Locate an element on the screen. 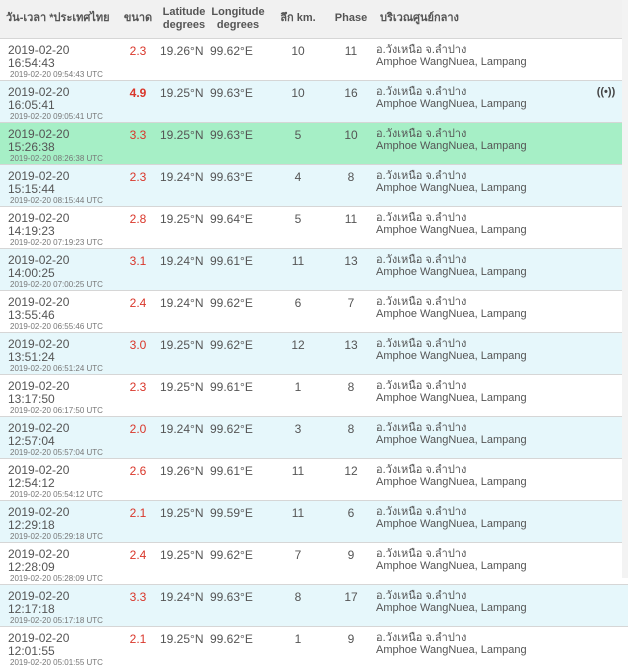 The width and height of the screenshot is (628, 668). header-location: บริเวณศูนย์กลาง is located at coordinates (479, 19).